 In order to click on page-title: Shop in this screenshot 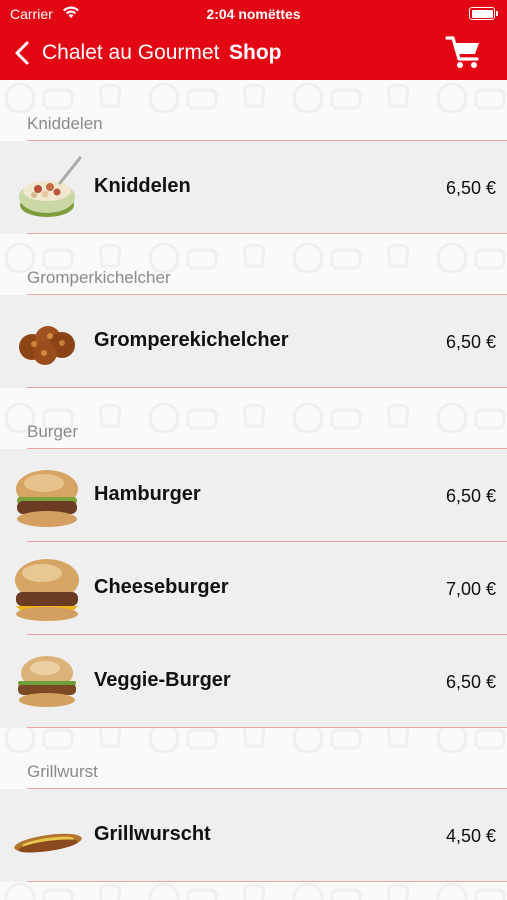, I will do `click(255, 52)`.